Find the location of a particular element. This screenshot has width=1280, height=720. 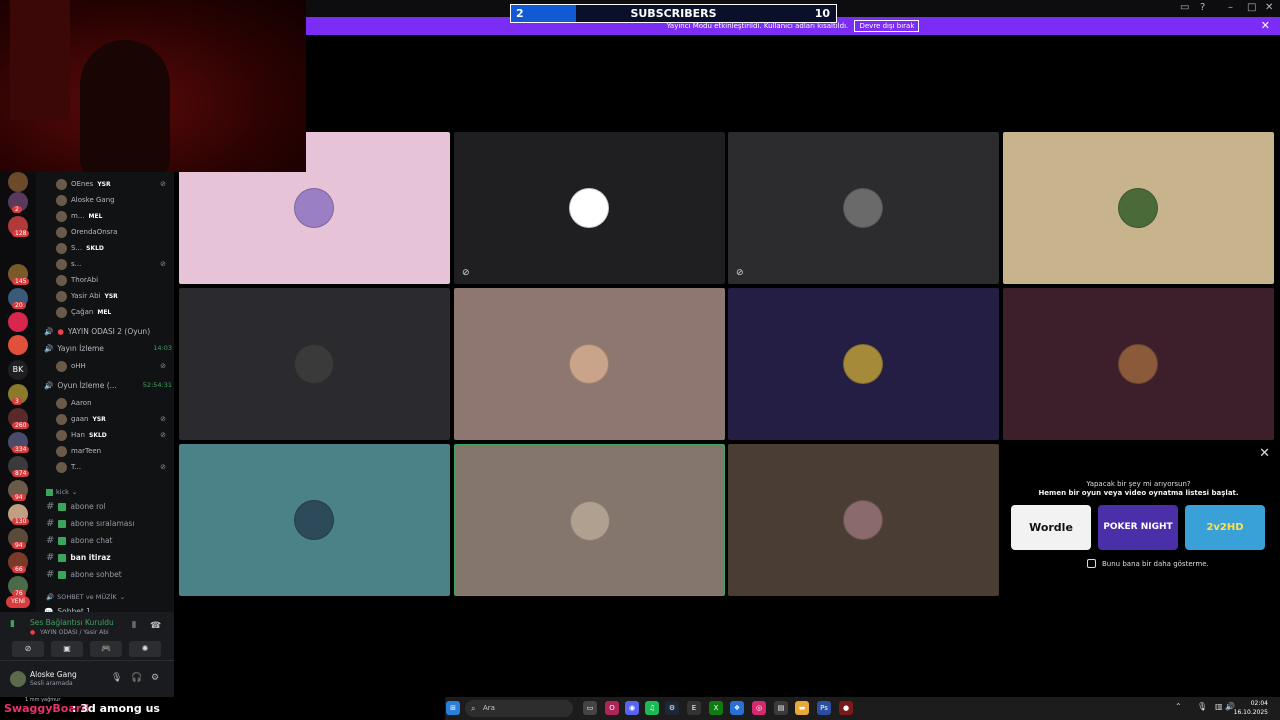

text-channel: # abone sıralaması is located at coordinates (109, 523).